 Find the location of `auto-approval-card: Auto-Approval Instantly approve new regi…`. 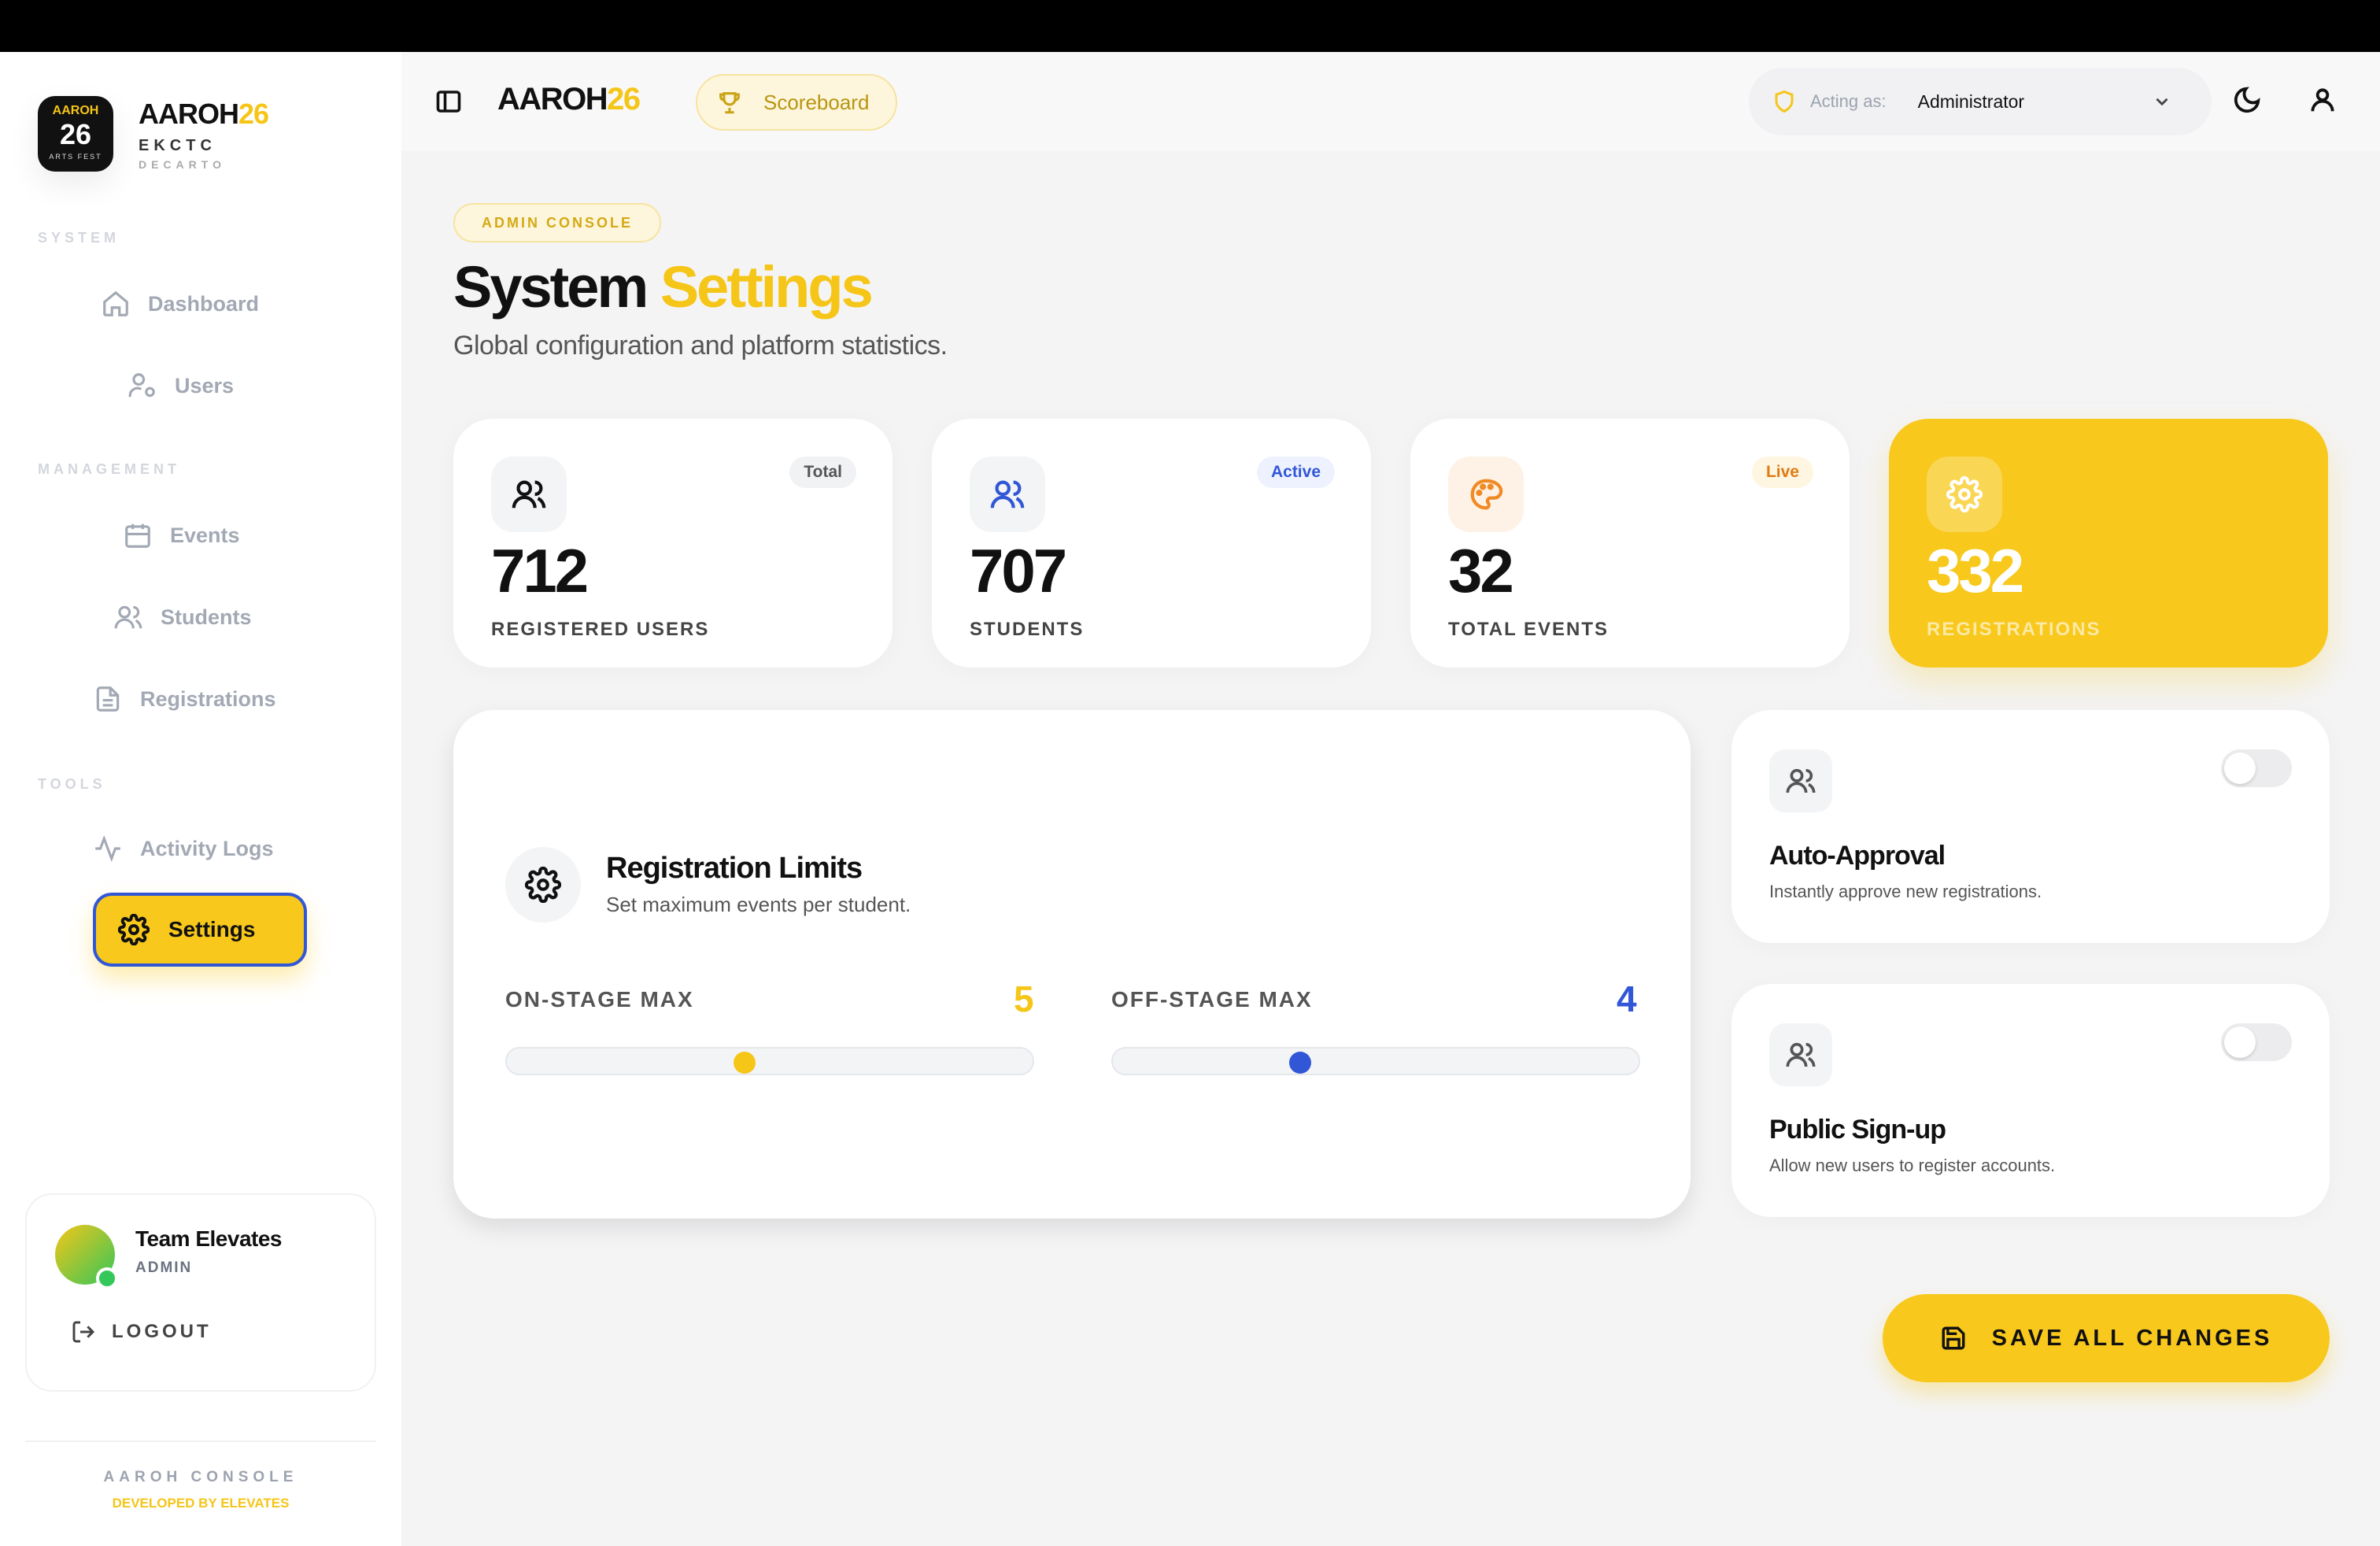

auto-approval-card: Auto-Approval Instantly approve new regi… is located at coordinates (2031, 827).